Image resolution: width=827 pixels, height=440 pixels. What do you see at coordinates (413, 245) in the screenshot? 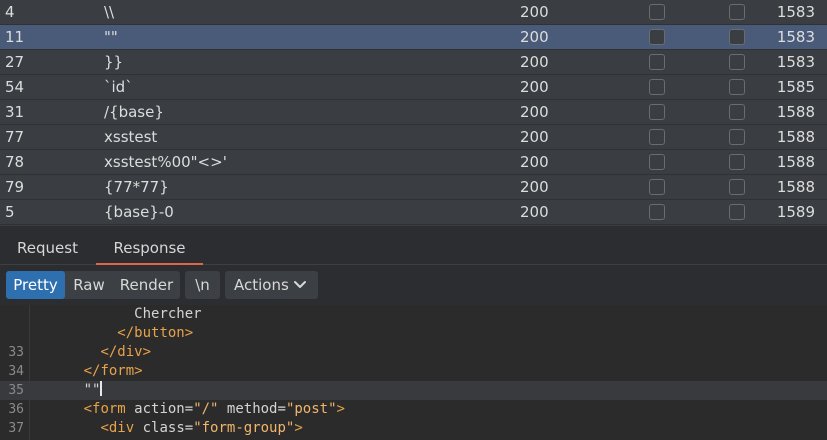
I see `message-tabs: Request Response` at bounding box center [413, 245].